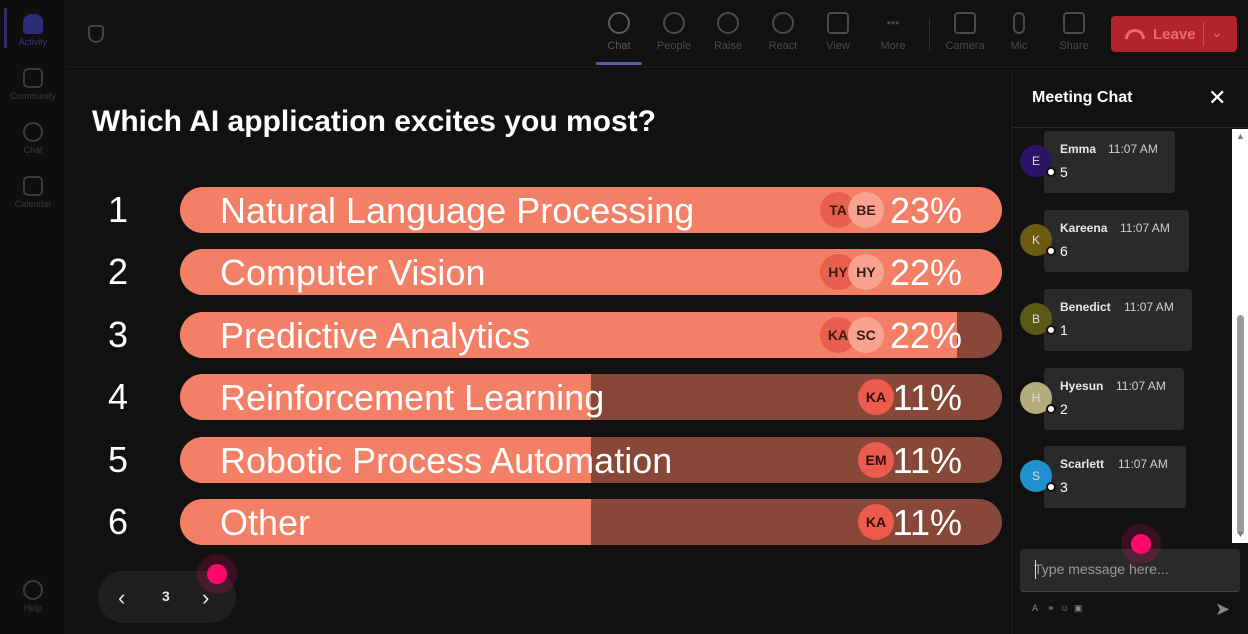  I want to click on avatar: B, so click(1038, 319).